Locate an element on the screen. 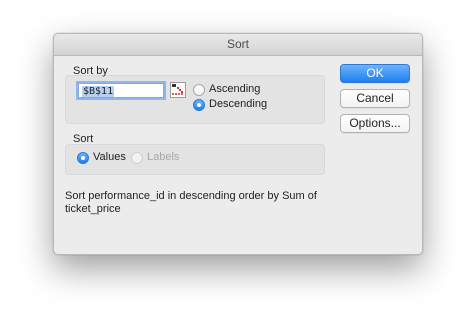 Image resolution: width=474 pixels, height=326 pixels. labels-label: Labels is located at coordinates (163, 157).